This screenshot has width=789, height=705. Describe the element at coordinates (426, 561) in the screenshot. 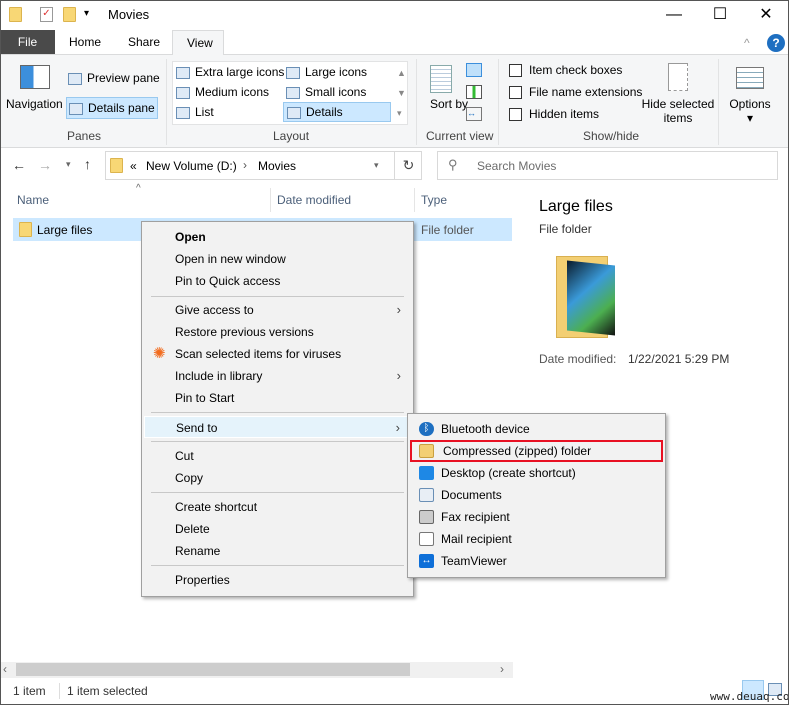

I see `teamviewer-icon: ↔` at that location.